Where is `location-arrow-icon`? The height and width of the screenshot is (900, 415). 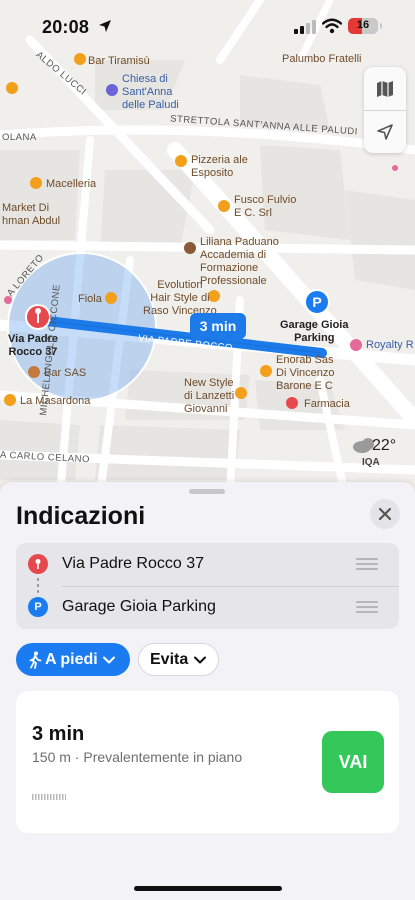
location-arrow-icon is located at coordinates (385, 132).